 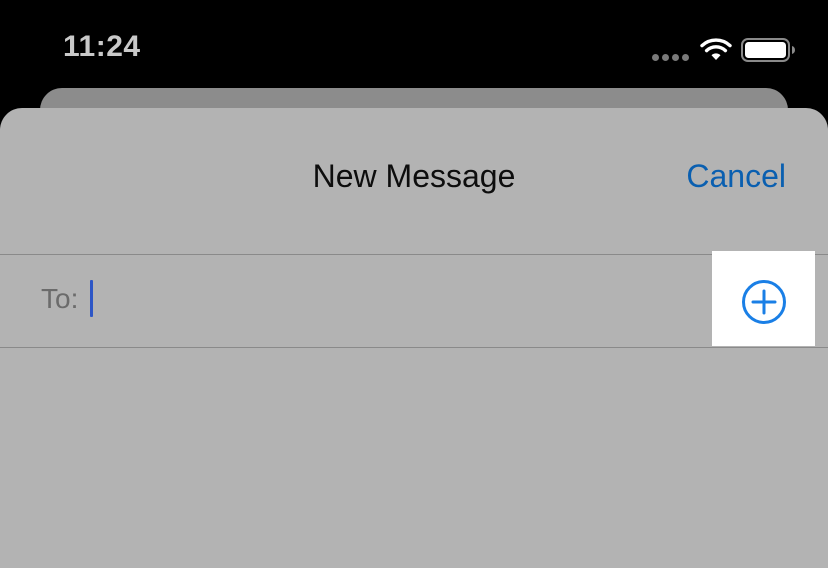 I want to click on wifi-icon, so click(x=716, y=49).